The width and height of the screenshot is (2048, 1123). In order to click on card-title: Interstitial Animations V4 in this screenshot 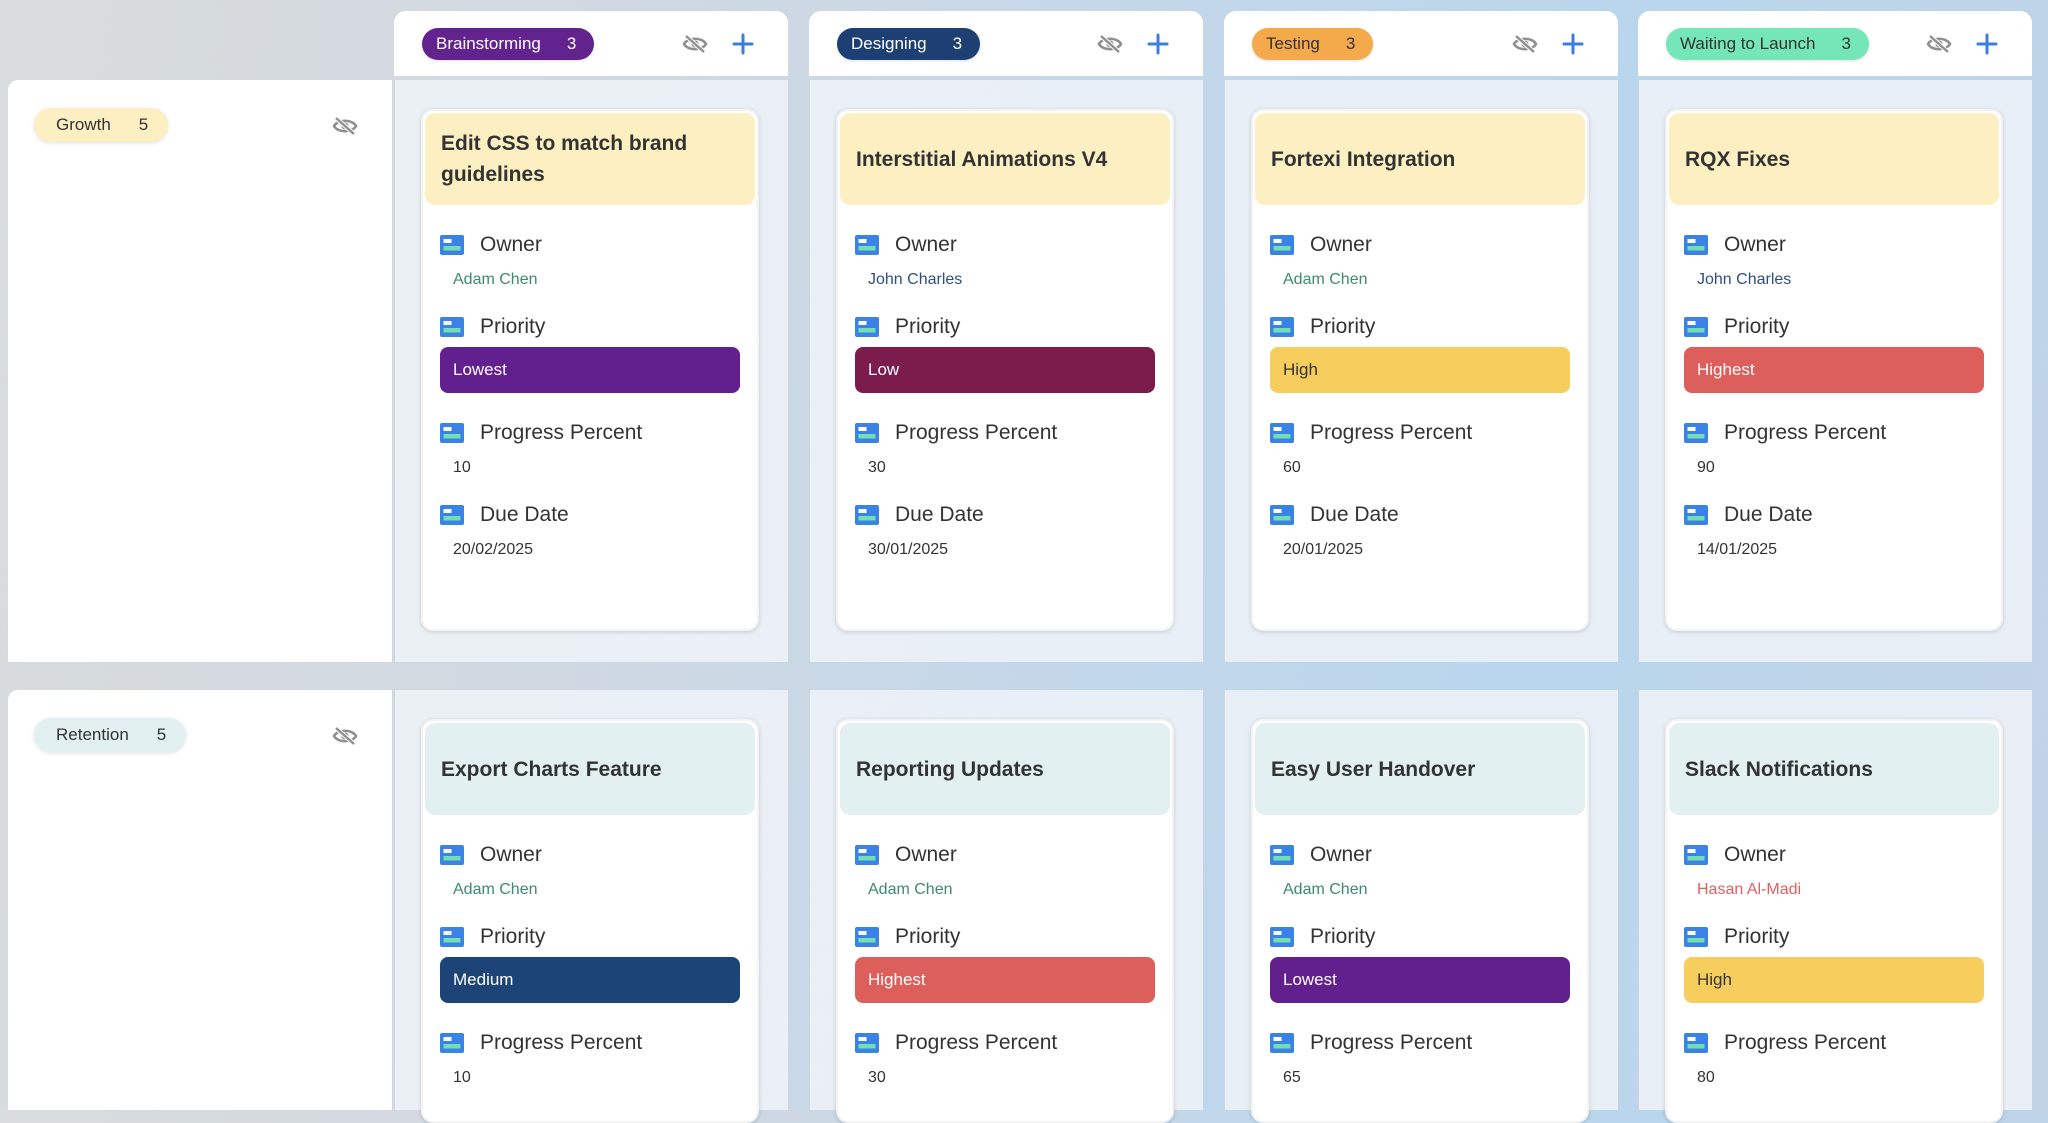, I will do `click(1005, 159)`.